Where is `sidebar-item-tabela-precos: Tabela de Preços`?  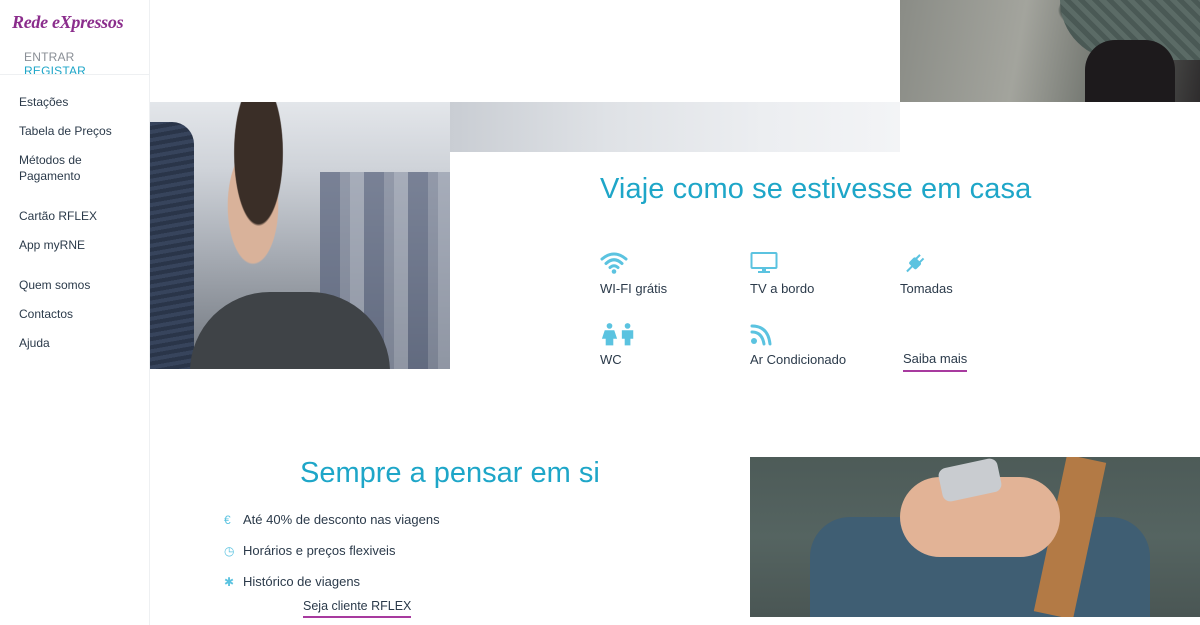 sidebar-item-tabela-precos: Tabela de Preços is located at coordinates (79, 131).